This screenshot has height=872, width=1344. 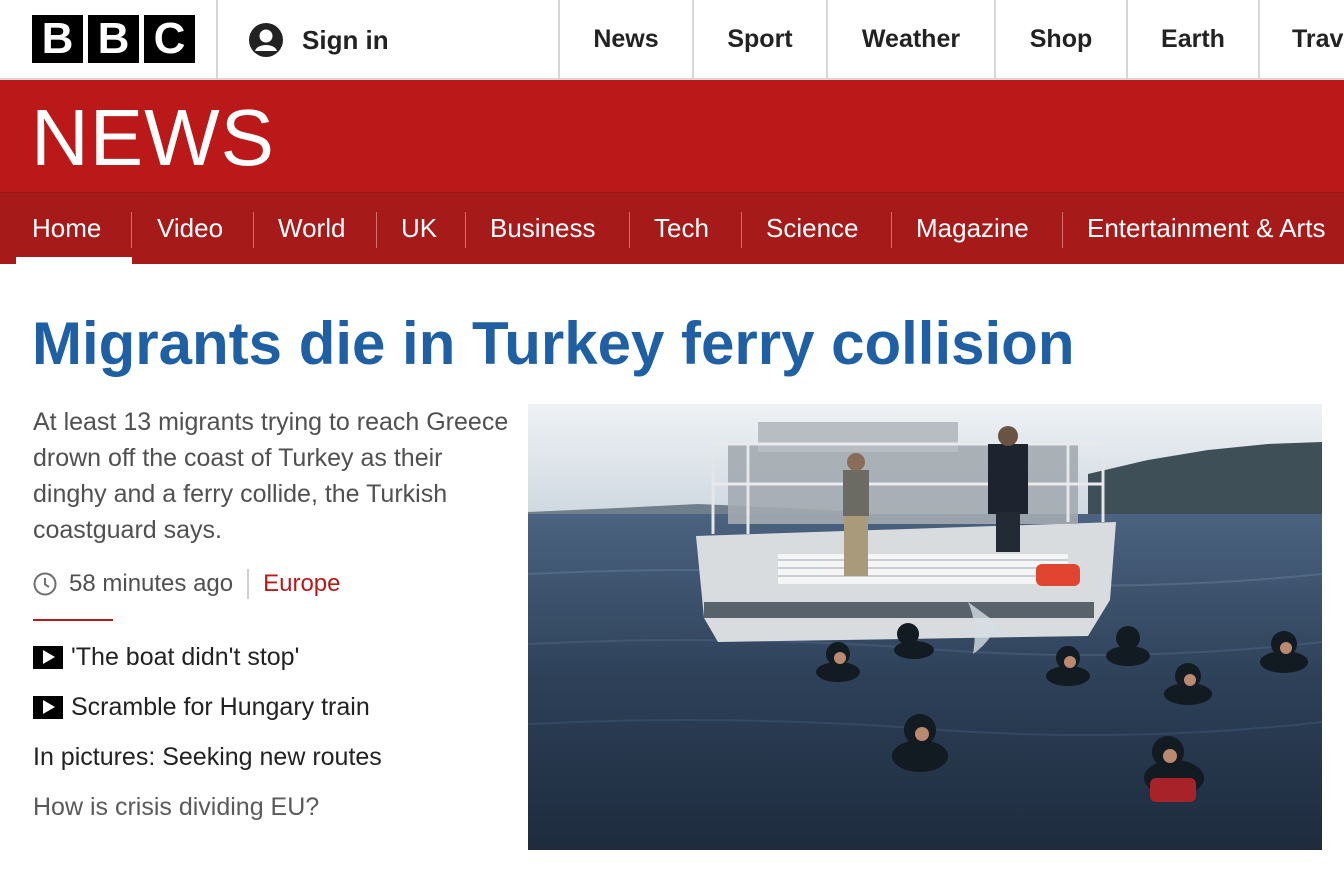 What do you see at coordinates (911, 39) in the screenshot?
I see `topnav-weather: Weather` at bounding box center [911, 39].